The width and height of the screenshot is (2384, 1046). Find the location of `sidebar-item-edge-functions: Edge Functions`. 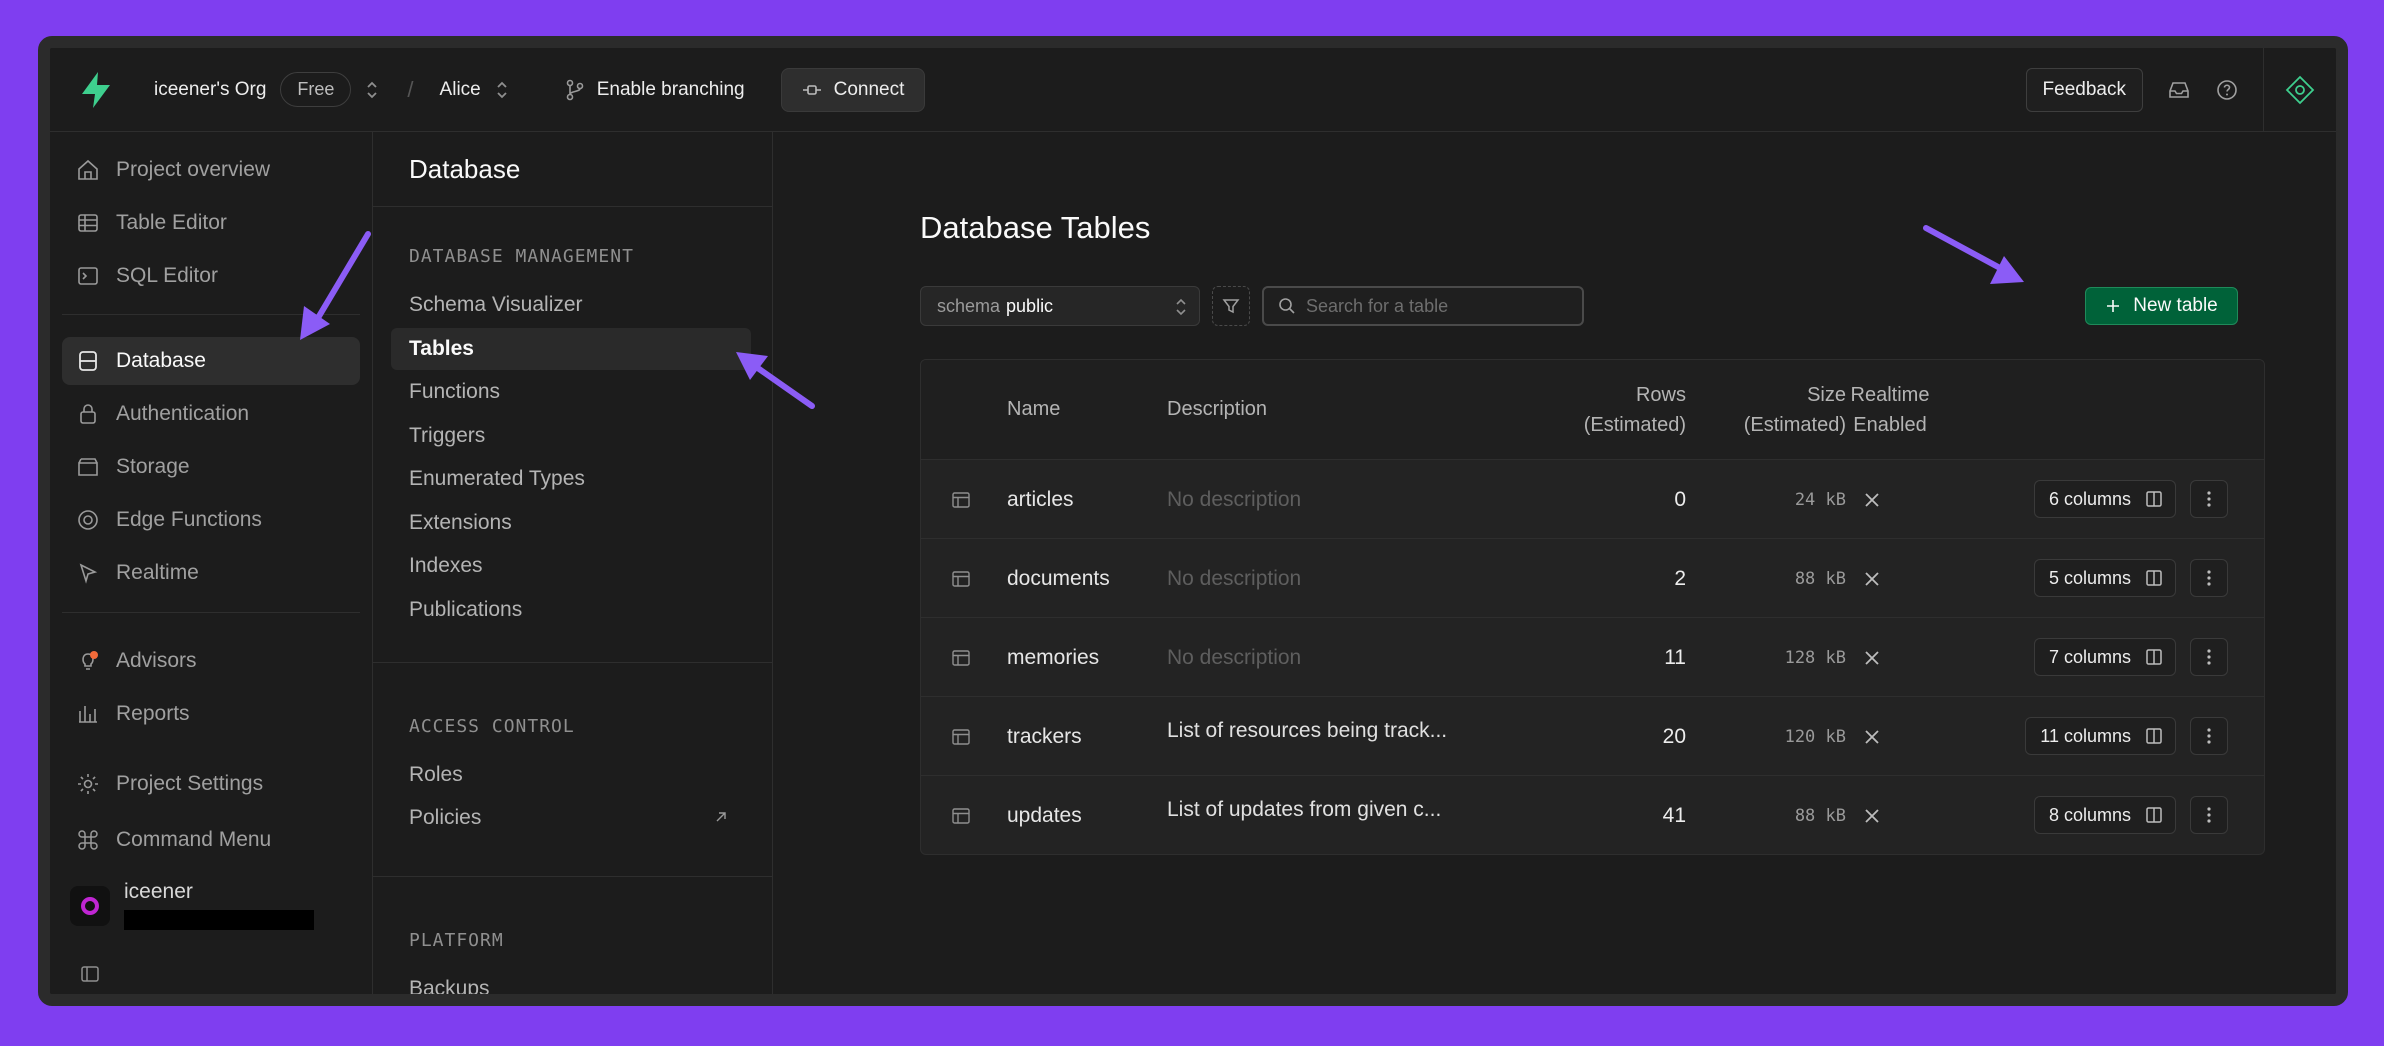

sidebar-item-edge-functions: Edge Functions is located at coordinates (211, 520).